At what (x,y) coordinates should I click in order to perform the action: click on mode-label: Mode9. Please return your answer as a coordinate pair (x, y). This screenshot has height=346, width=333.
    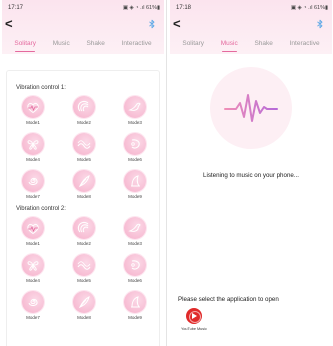
    Looking at the image, I should click on (135, 196).